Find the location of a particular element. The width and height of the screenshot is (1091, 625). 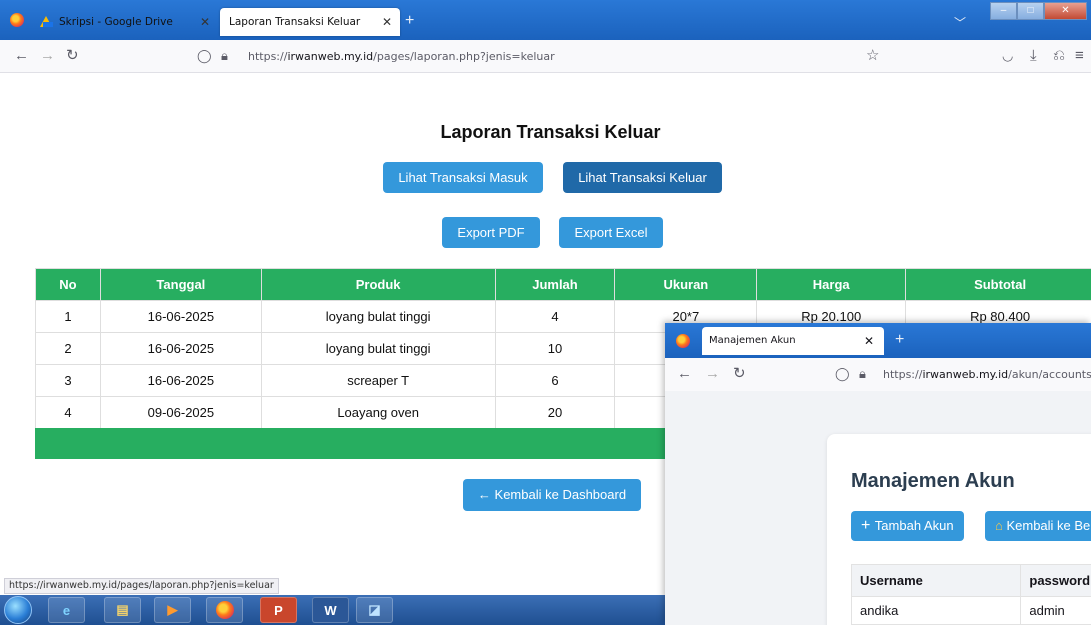

bookmark-star-icon: ☆ is located at coordinates (872, 56).